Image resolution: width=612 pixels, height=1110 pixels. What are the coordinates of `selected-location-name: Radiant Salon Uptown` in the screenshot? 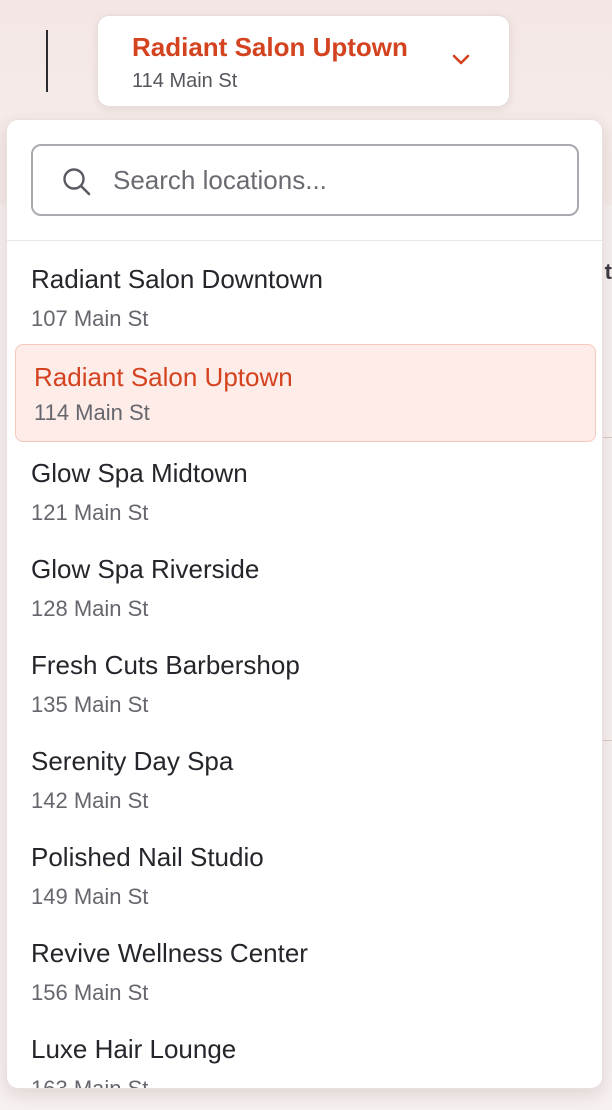 It's located at (270, 47).